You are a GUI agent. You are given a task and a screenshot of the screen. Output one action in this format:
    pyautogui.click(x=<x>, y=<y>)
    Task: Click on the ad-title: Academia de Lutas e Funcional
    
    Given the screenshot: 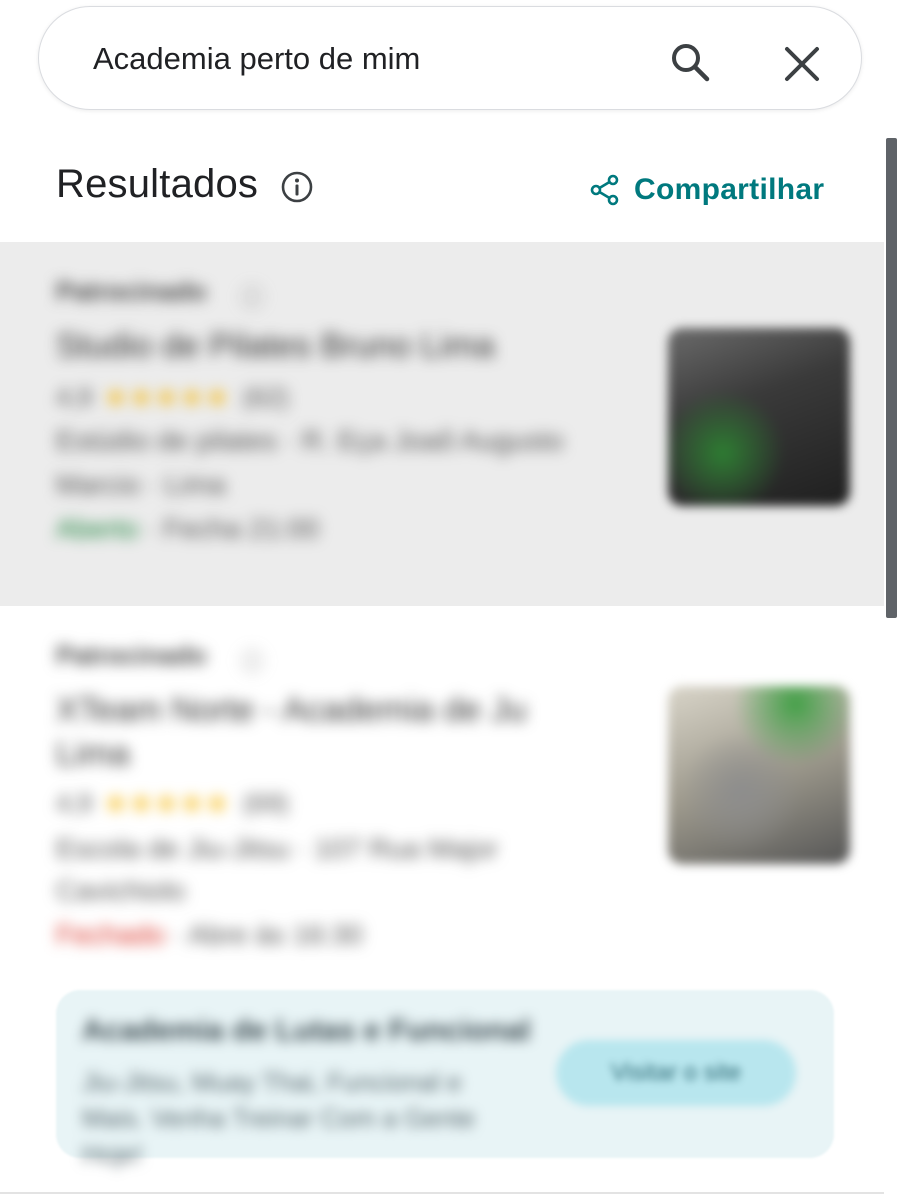 What is the action you would take?
    pyautogui.click(x=306, y=1030)
    